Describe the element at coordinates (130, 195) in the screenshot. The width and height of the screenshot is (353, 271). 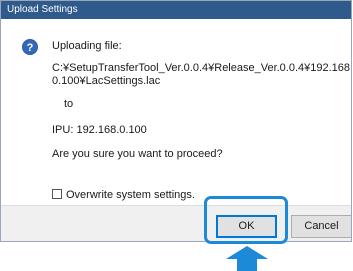
I see `checkbox-label: Overwrite system settings.` at that location.